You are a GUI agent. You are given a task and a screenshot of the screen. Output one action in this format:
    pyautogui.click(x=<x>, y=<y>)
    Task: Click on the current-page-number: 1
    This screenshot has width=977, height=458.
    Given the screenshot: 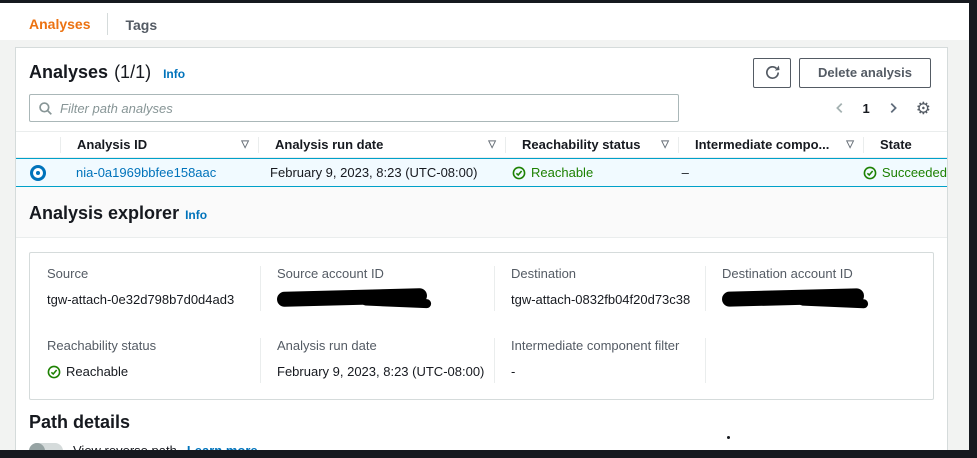 What is the action you would take?
    pyautogui.click(x=866, y=108)
    